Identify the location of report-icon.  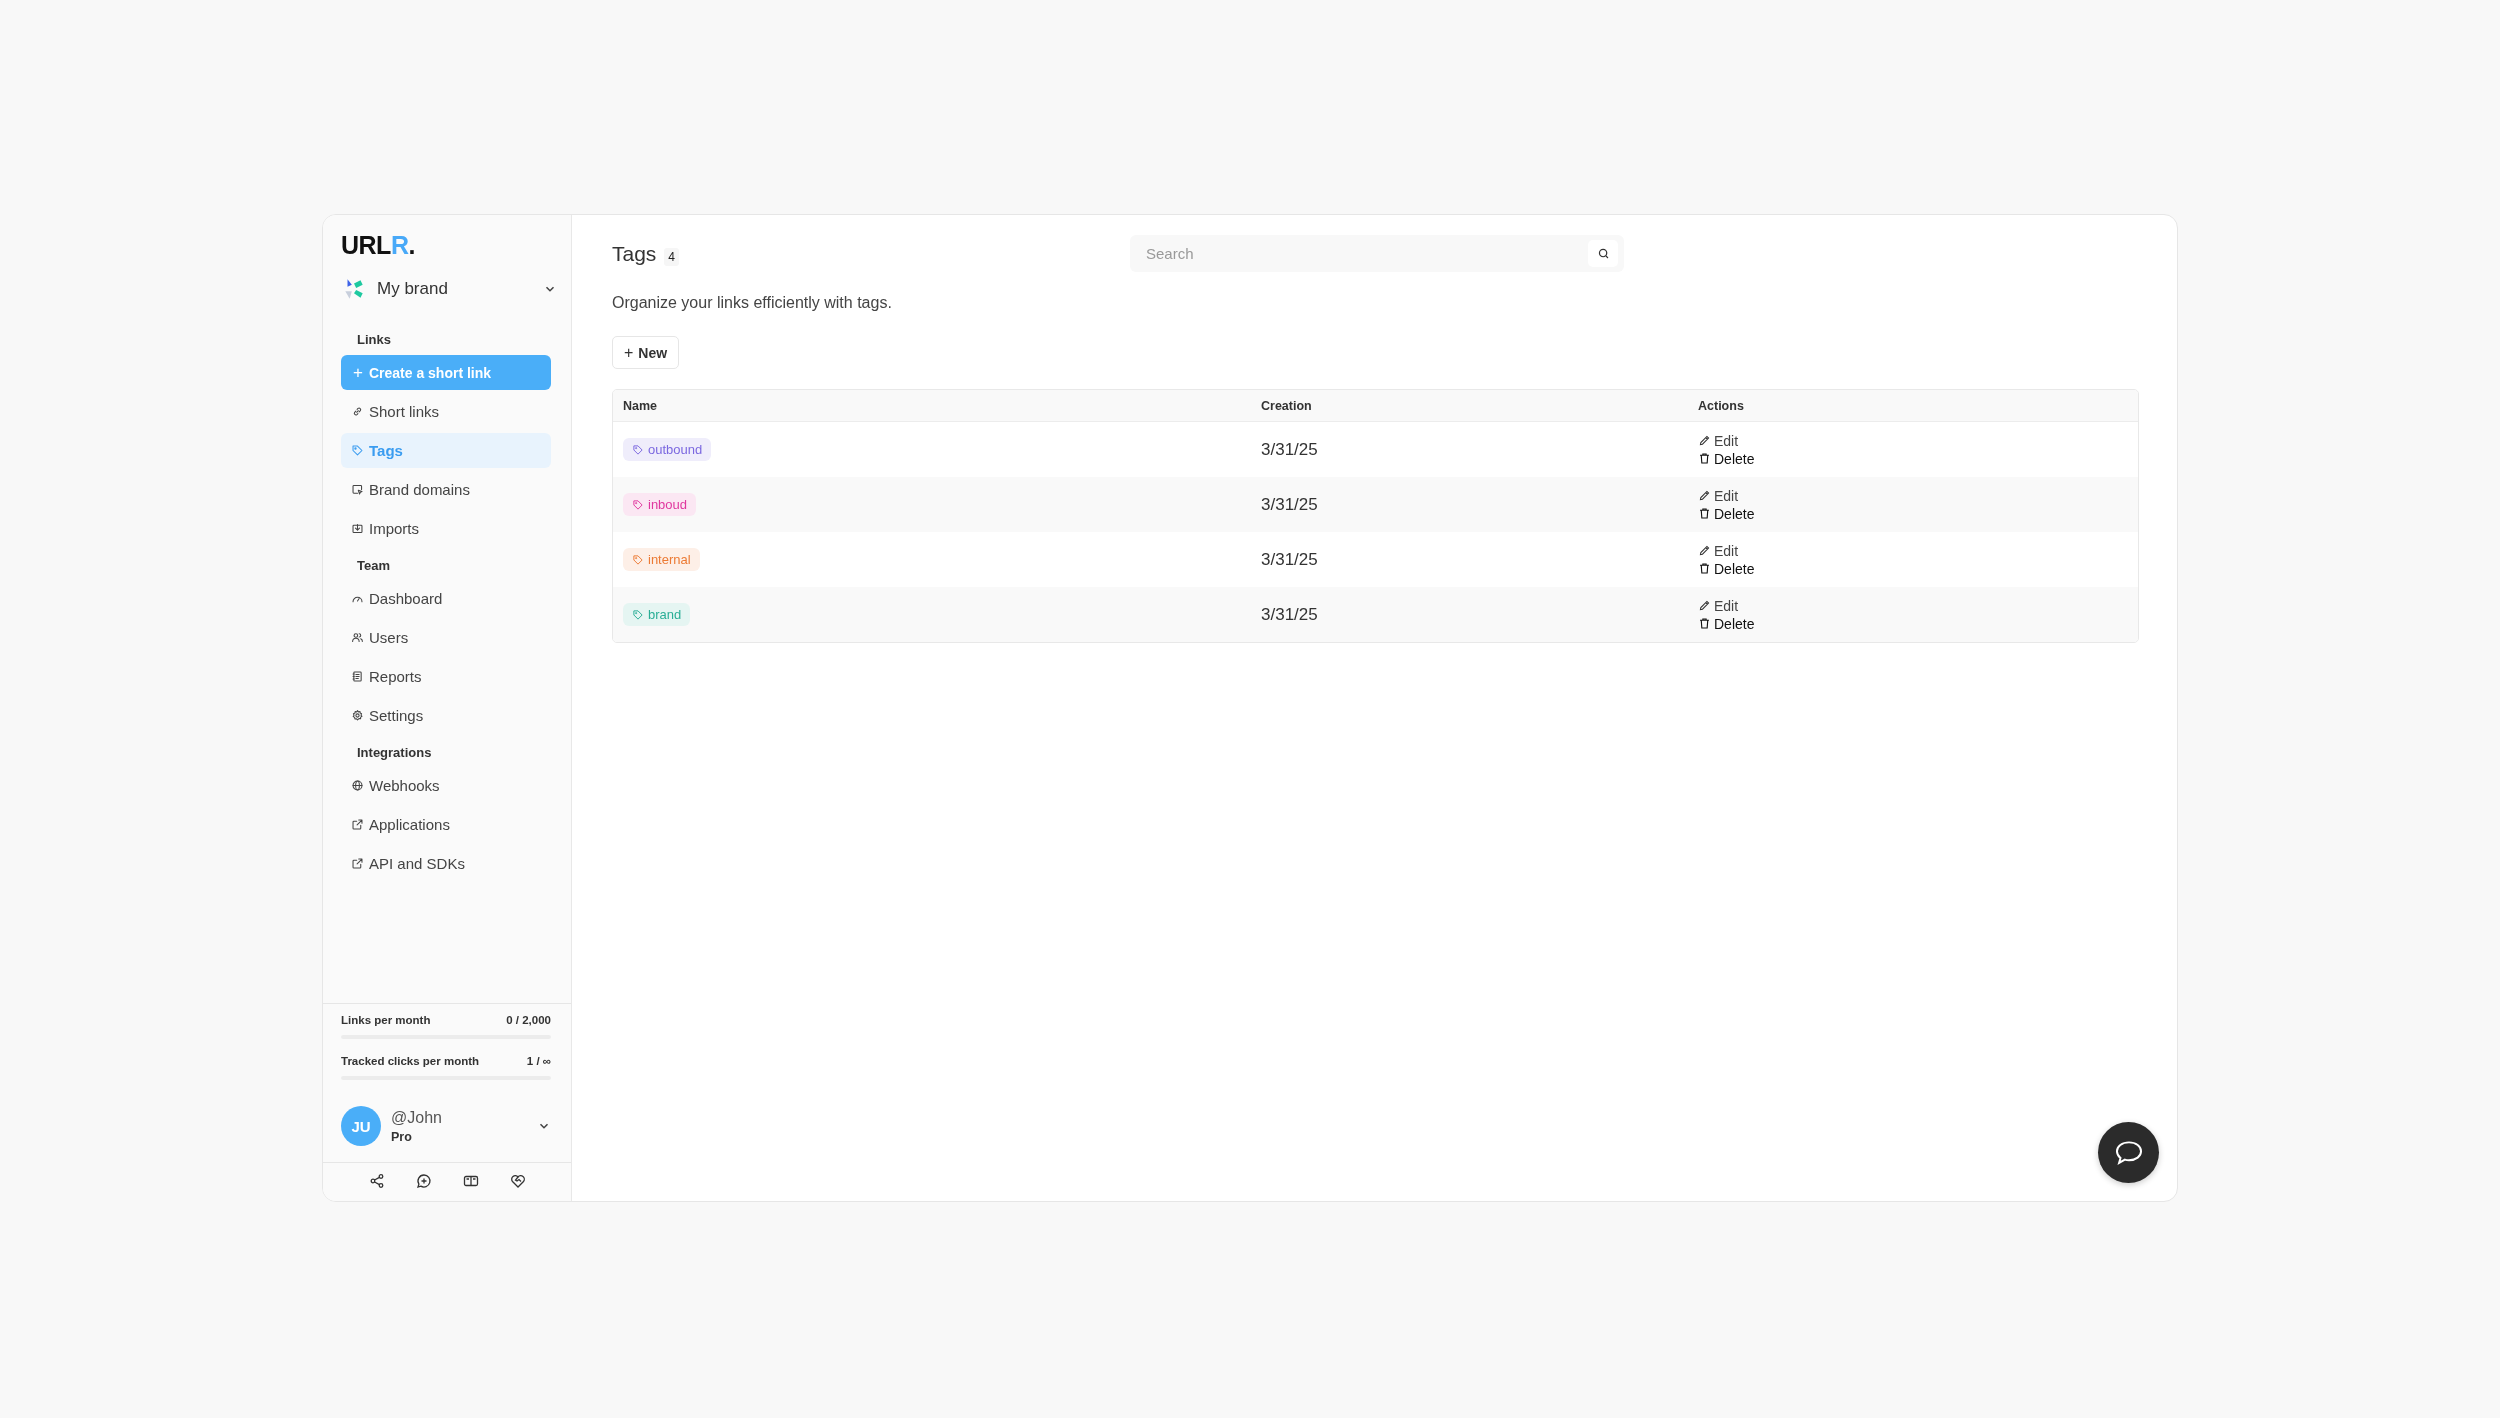
(357, 676).